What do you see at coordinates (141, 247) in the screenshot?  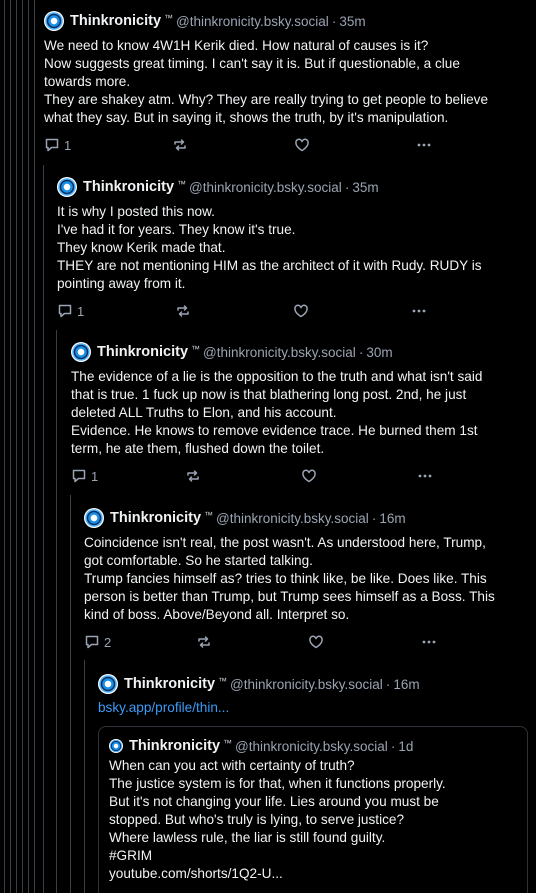 I see `post-text-line: They know Kerik made that.` at bounding box center [141, 247].